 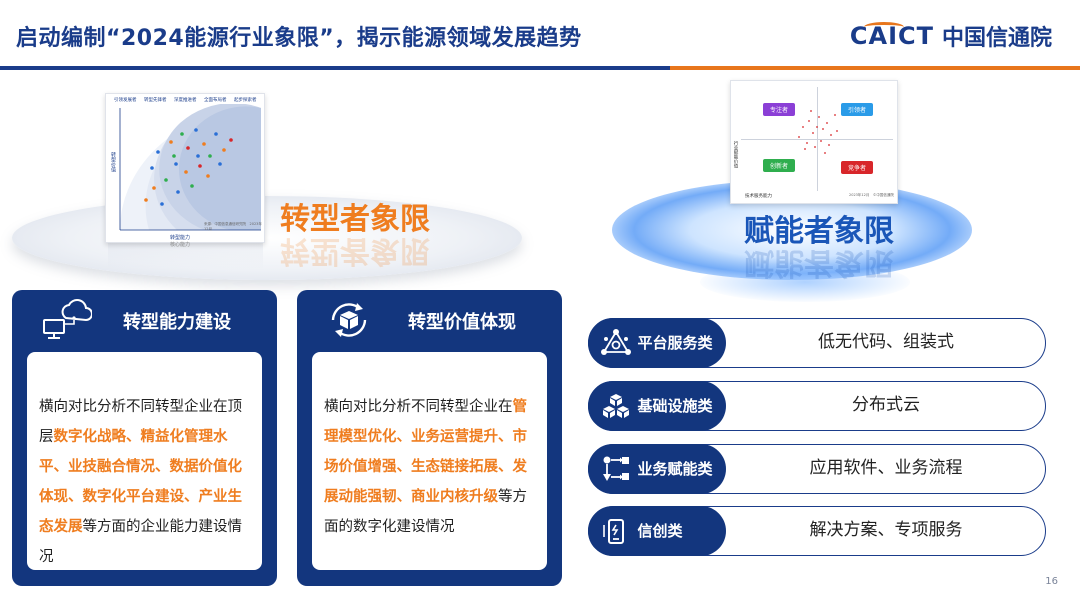 I want to click on row-xinchuang: 信创类 解决方案、专项服务, so click(x=816, y=530).